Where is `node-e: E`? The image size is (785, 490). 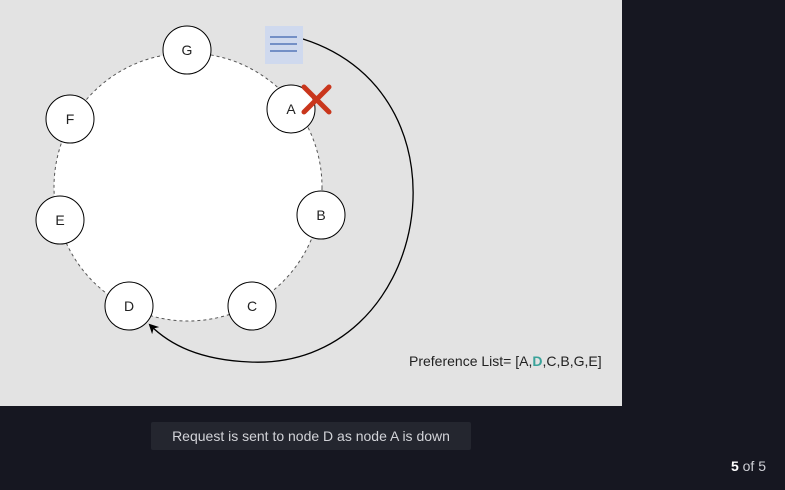 node-e: E is located at coordinates (60, 220).